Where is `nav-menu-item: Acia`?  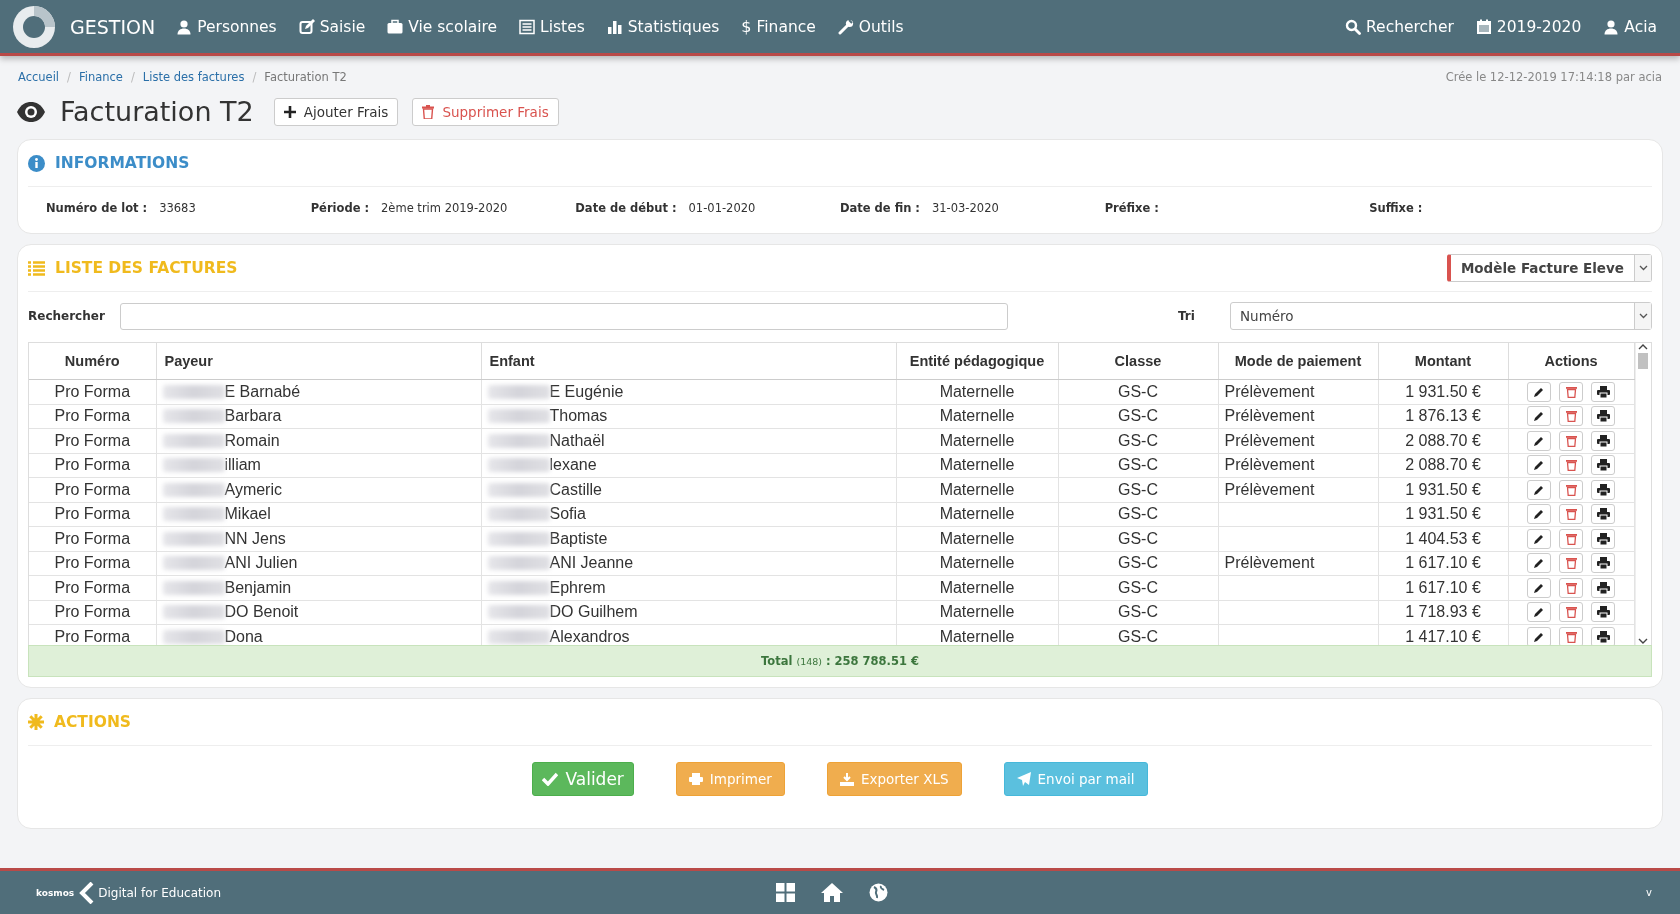
nav-menu-item: Acia is located at coordinates (1630, 26).